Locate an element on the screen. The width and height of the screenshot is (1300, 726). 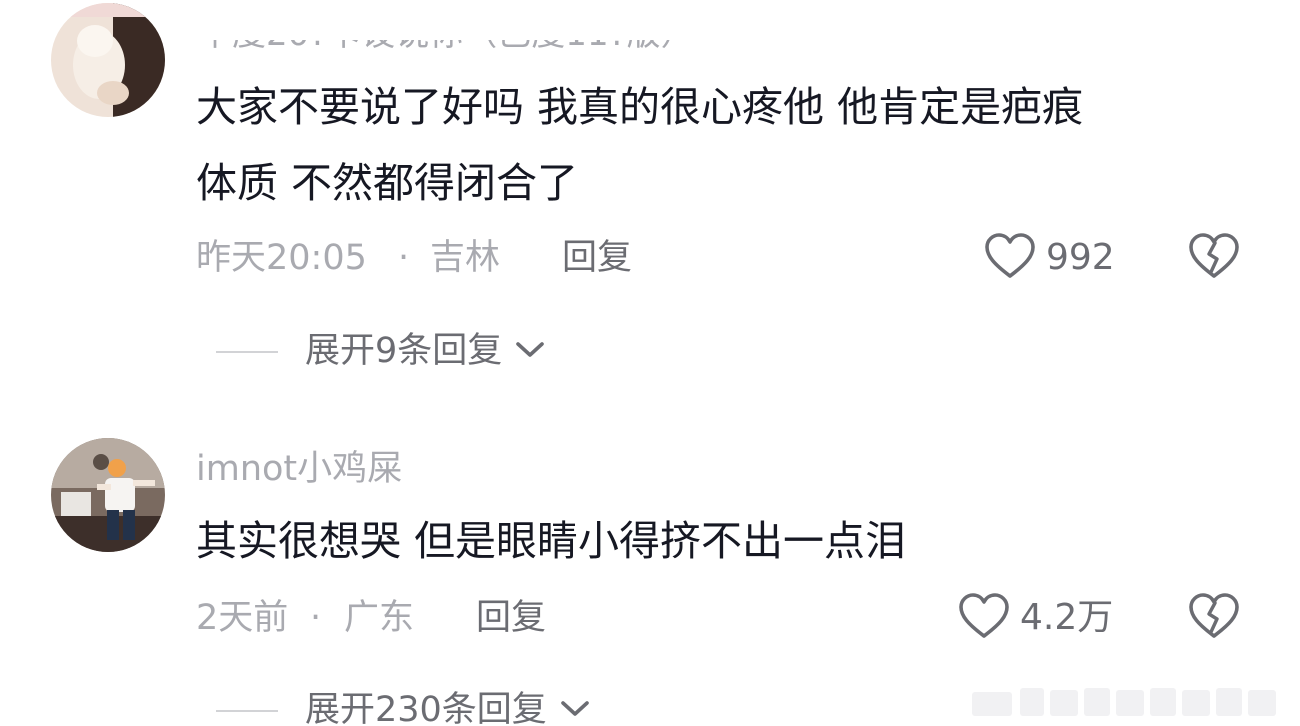
comment-text: 体质 不然都得闭合了 is located at coordinates (387, 183).